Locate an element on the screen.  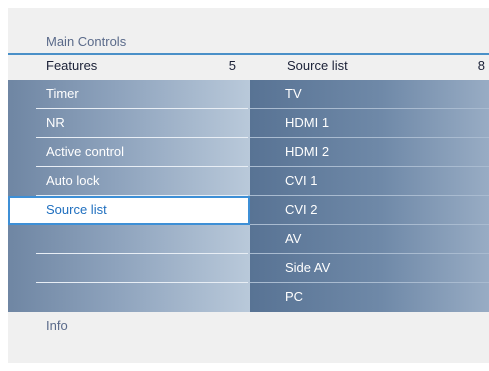
menu-item-auto-lock: Auto lock is located at coordinates (129, 181).